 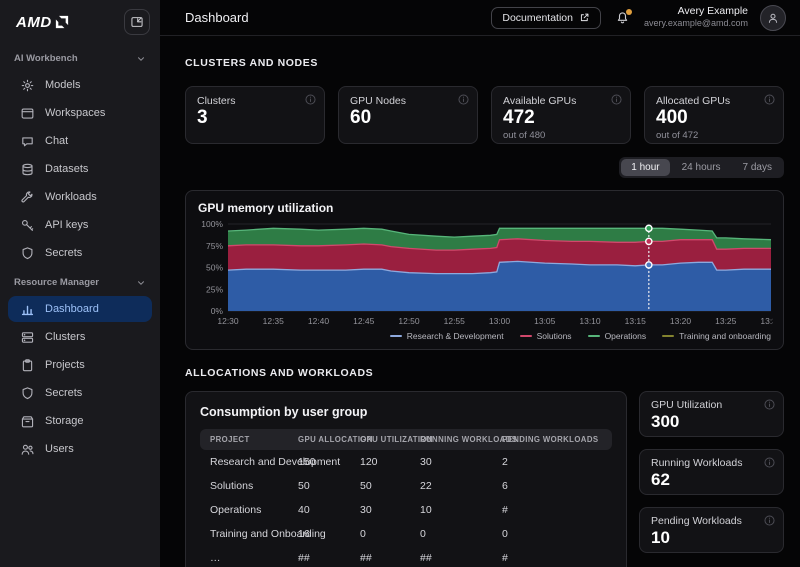 What do you see at coordinates (712, 11) in the screenshot?
I see `user-name: Avery Example` at bounding box center [712, 11].